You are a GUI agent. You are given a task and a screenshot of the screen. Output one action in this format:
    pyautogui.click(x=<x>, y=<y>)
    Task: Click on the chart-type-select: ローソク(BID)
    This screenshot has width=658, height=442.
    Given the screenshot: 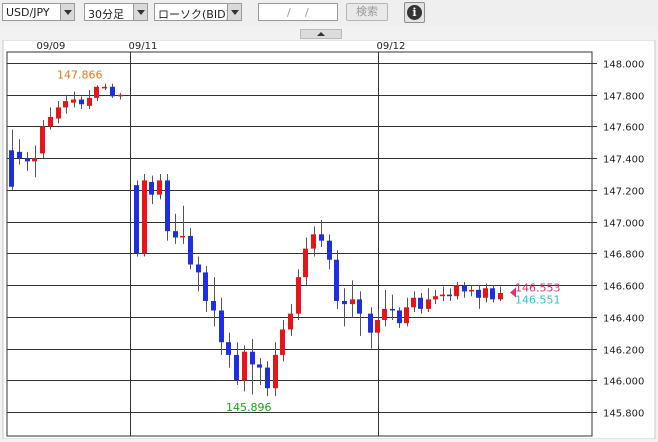 What is the action you would take?
    pyautogui.click(x=198, y=12)
    